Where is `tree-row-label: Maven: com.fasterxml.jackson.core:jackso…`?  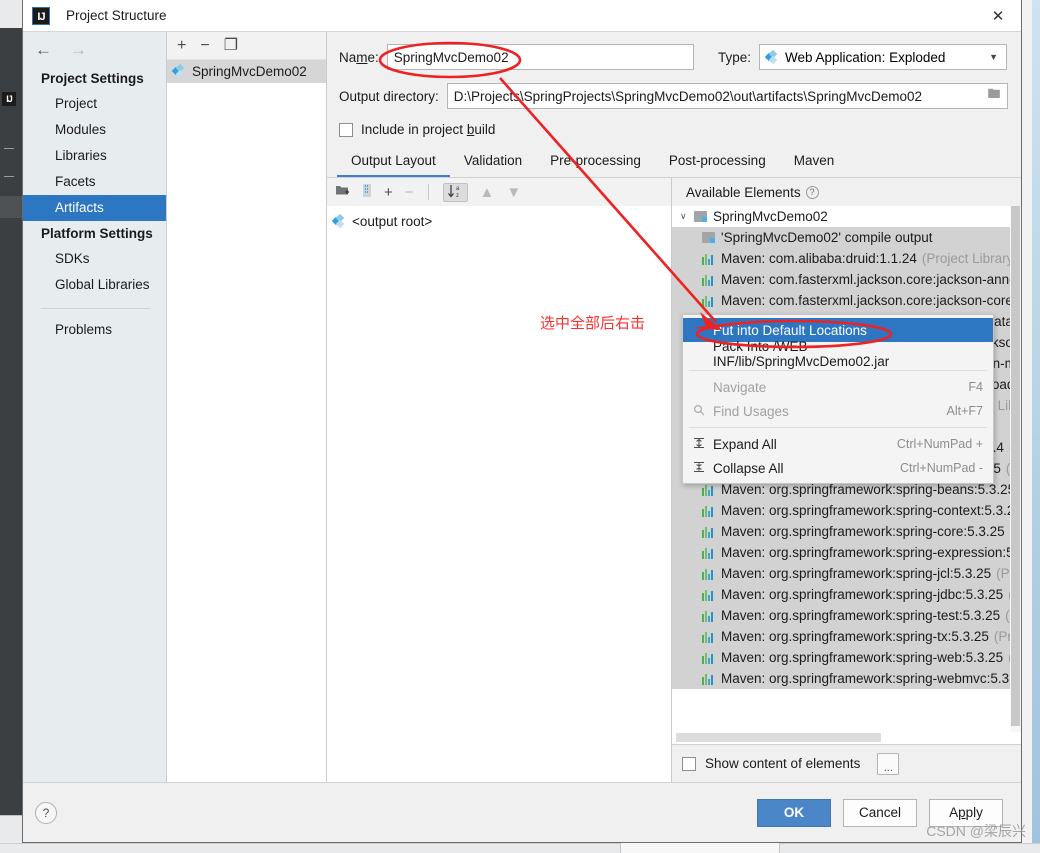 tree-row-label: Maven: com.fasterxml.jackson.core:jackso… is located at coordinates (871, 300).